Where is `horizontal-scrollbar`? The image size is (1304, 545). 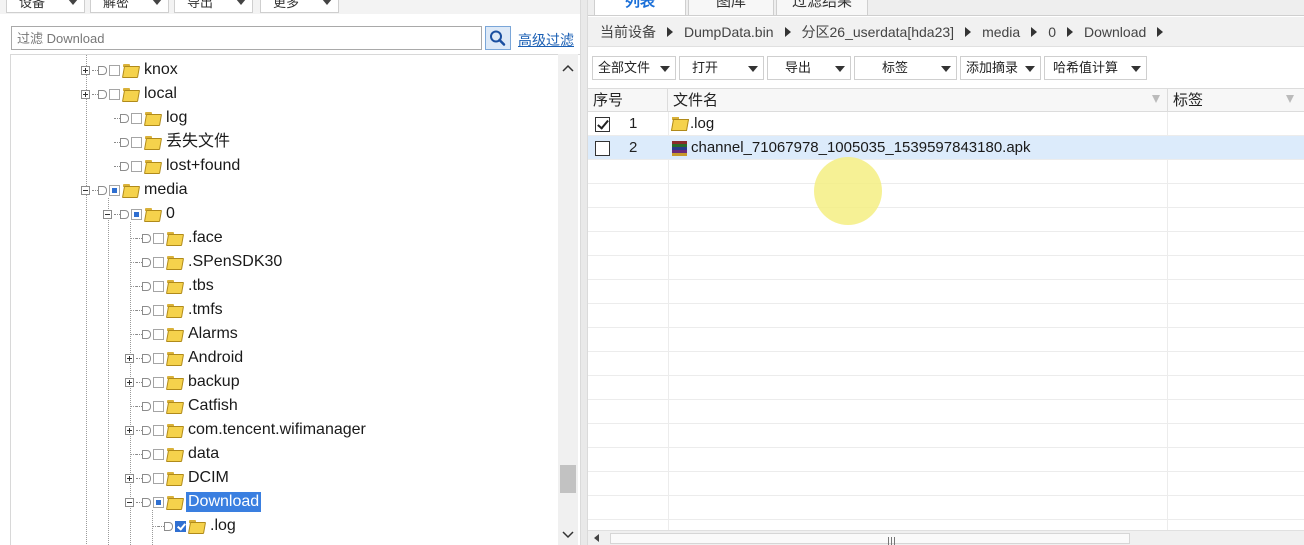
horizontal-scrollbar is located at coordinates (946, 537).